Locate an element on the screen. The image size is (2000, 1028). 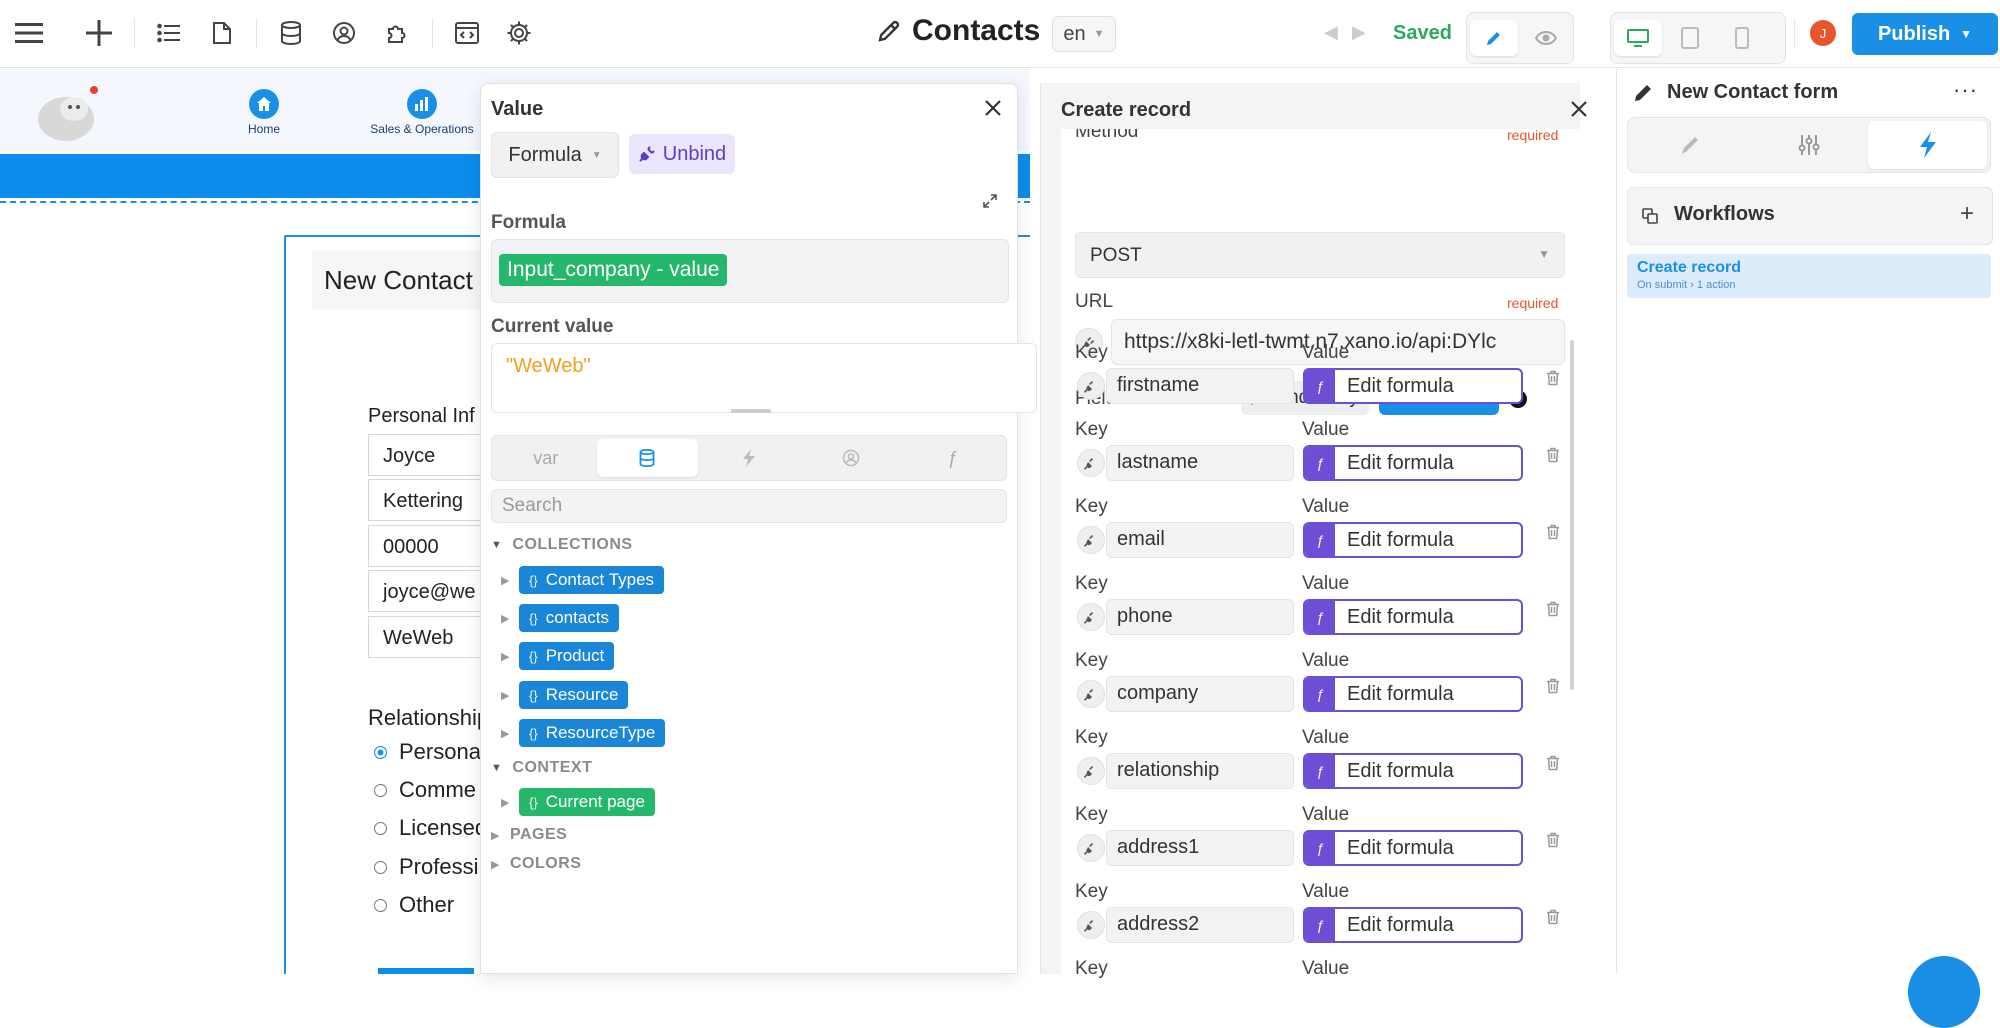
caret-right-icon: ▶ is located at coordinates (495, 864).